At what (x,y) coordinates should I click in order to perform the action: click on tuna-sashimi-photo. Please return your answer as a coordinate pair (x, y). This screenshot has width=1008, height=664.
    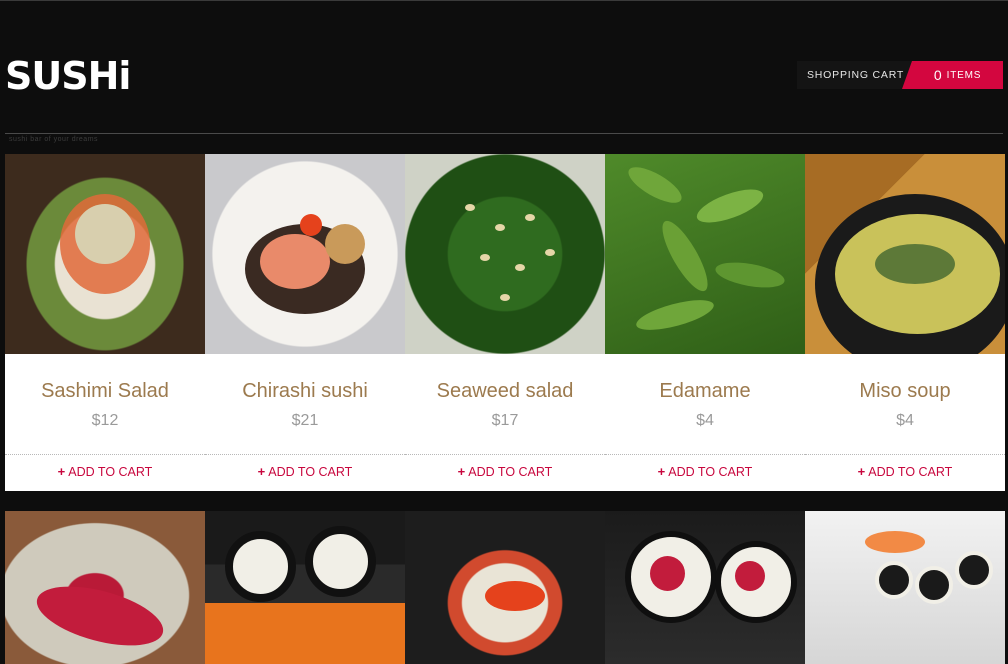
    Looking at the image, I should click on (105, 587).